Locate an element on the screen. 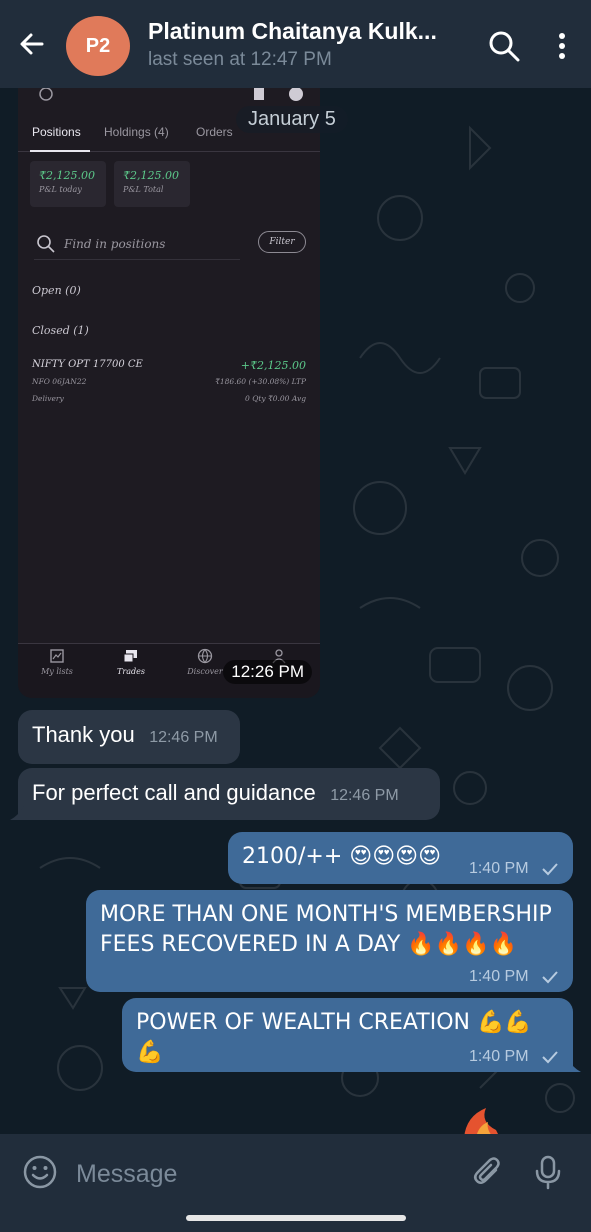  screenshot-tab-orders: Orders is located at coordinates (214, 132).